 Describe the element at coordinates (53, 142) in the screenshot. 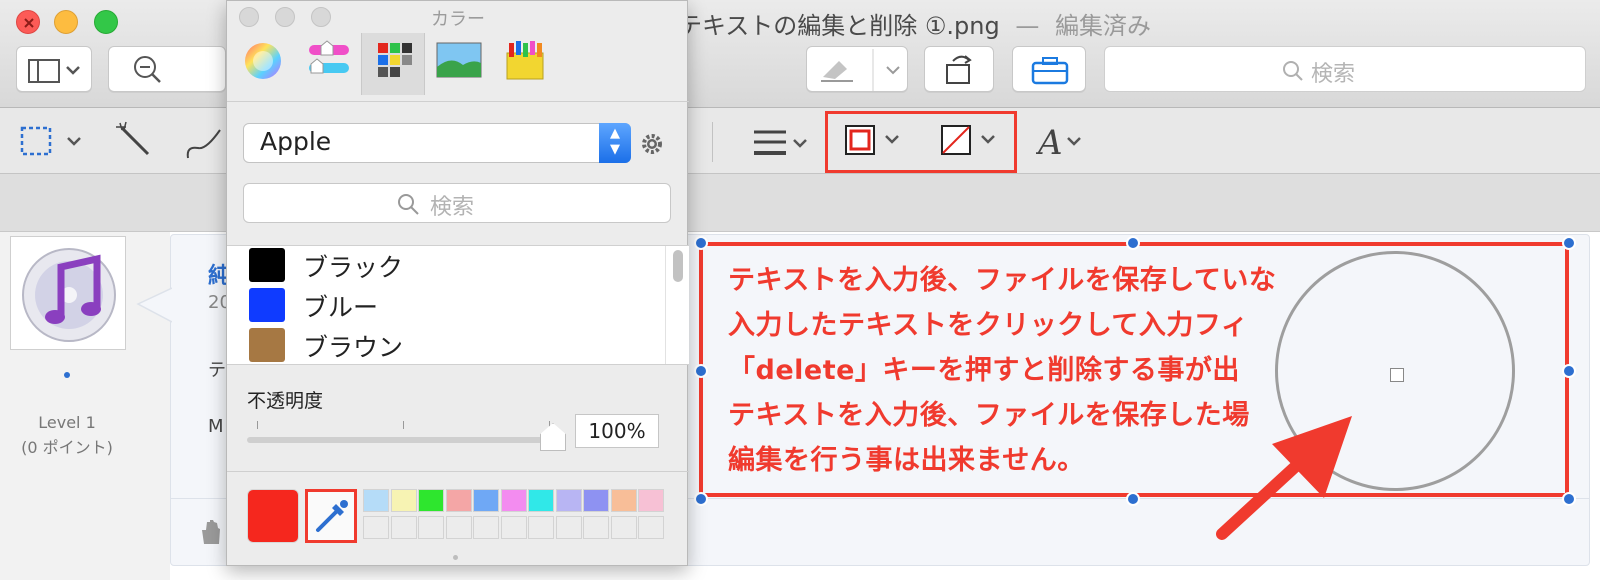

I see `selection-tool-button` at that location.